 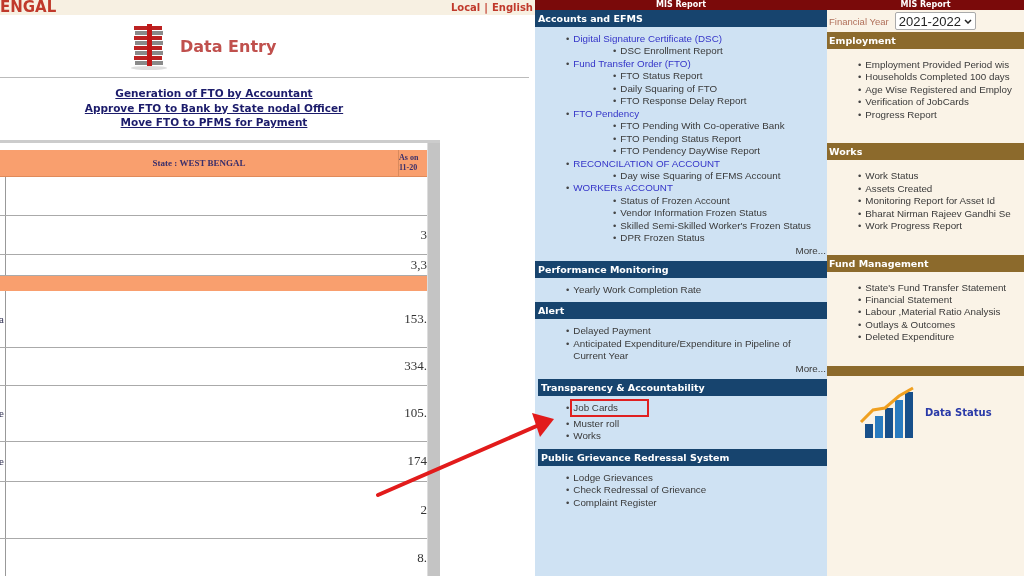 What do you see at coordinates (693, 213) in the screenshot?
I see `report-link: Vendor Information Frozen Status` at bounding box center [693, 213].